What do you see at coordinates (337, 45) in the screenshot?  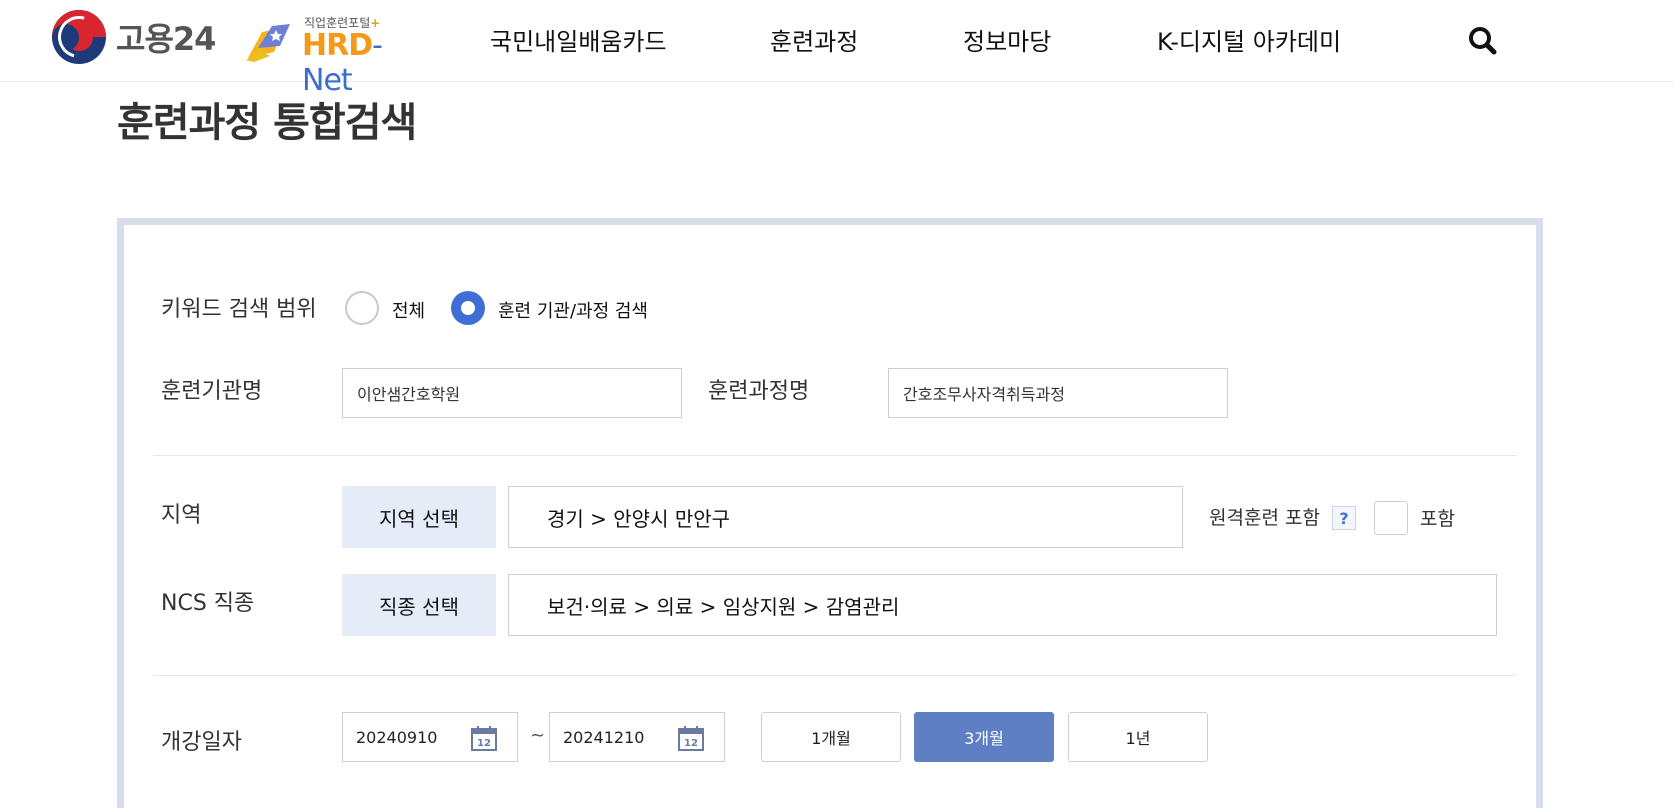 I see `hrd-main-text: HRD` at bounding box center [337, 45].